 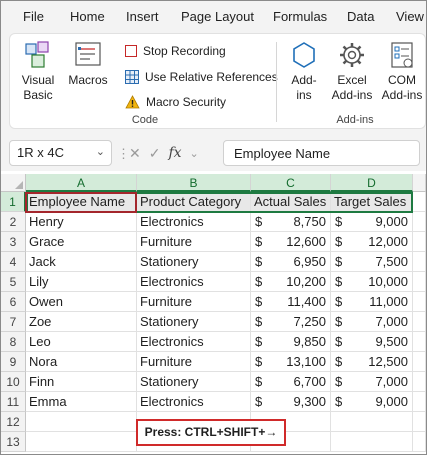 What do you see at coordinates (304, 71) in the screenshot?
I see `add-ins-button: Add- ins` at bounding box center [304, 71].